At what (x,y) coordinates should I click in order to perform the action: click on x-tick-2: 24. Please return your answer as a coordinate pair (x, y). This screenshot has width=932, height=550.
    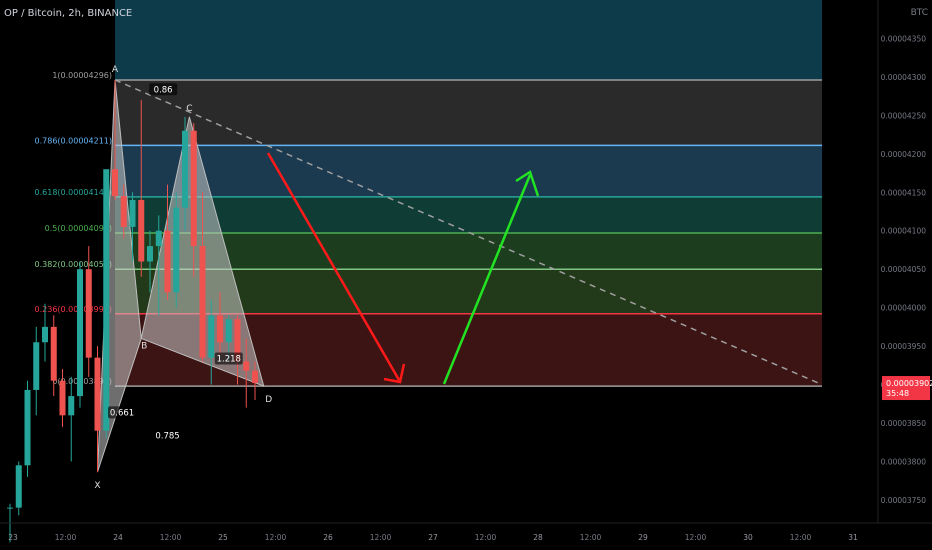
    Looking at the image, I should click on (118, 537).